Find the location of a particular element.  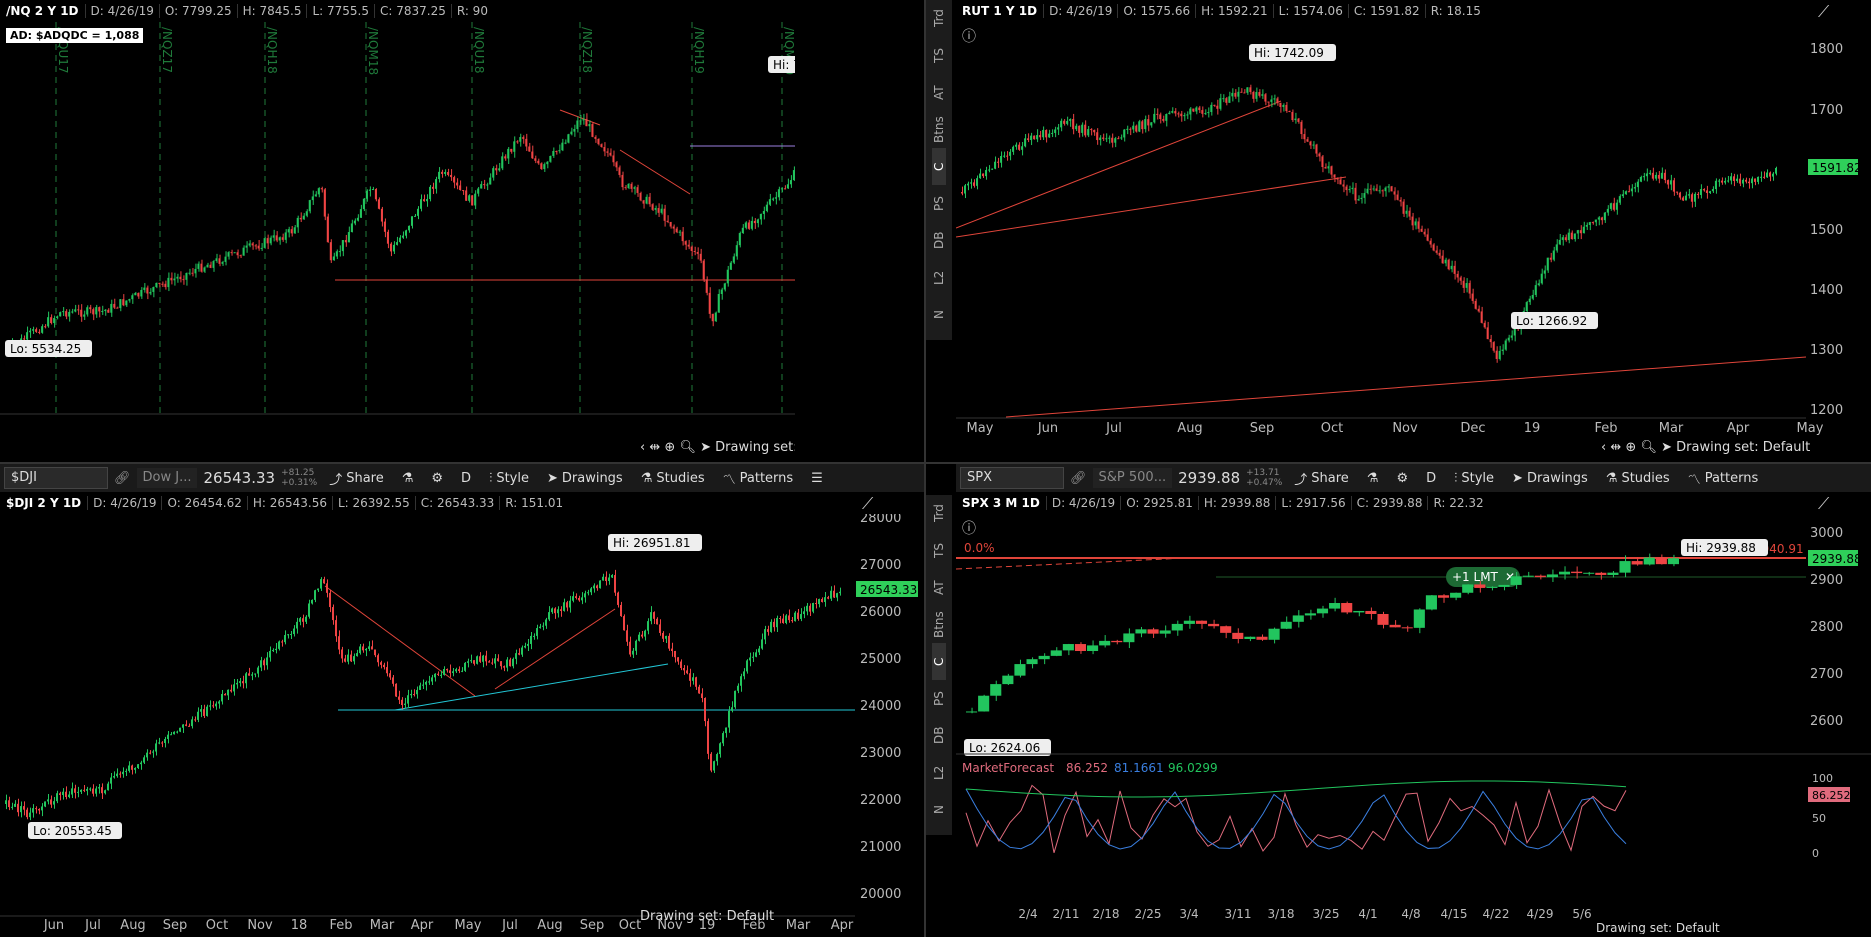

tab-db: DB is located at coordinates (939, 240).